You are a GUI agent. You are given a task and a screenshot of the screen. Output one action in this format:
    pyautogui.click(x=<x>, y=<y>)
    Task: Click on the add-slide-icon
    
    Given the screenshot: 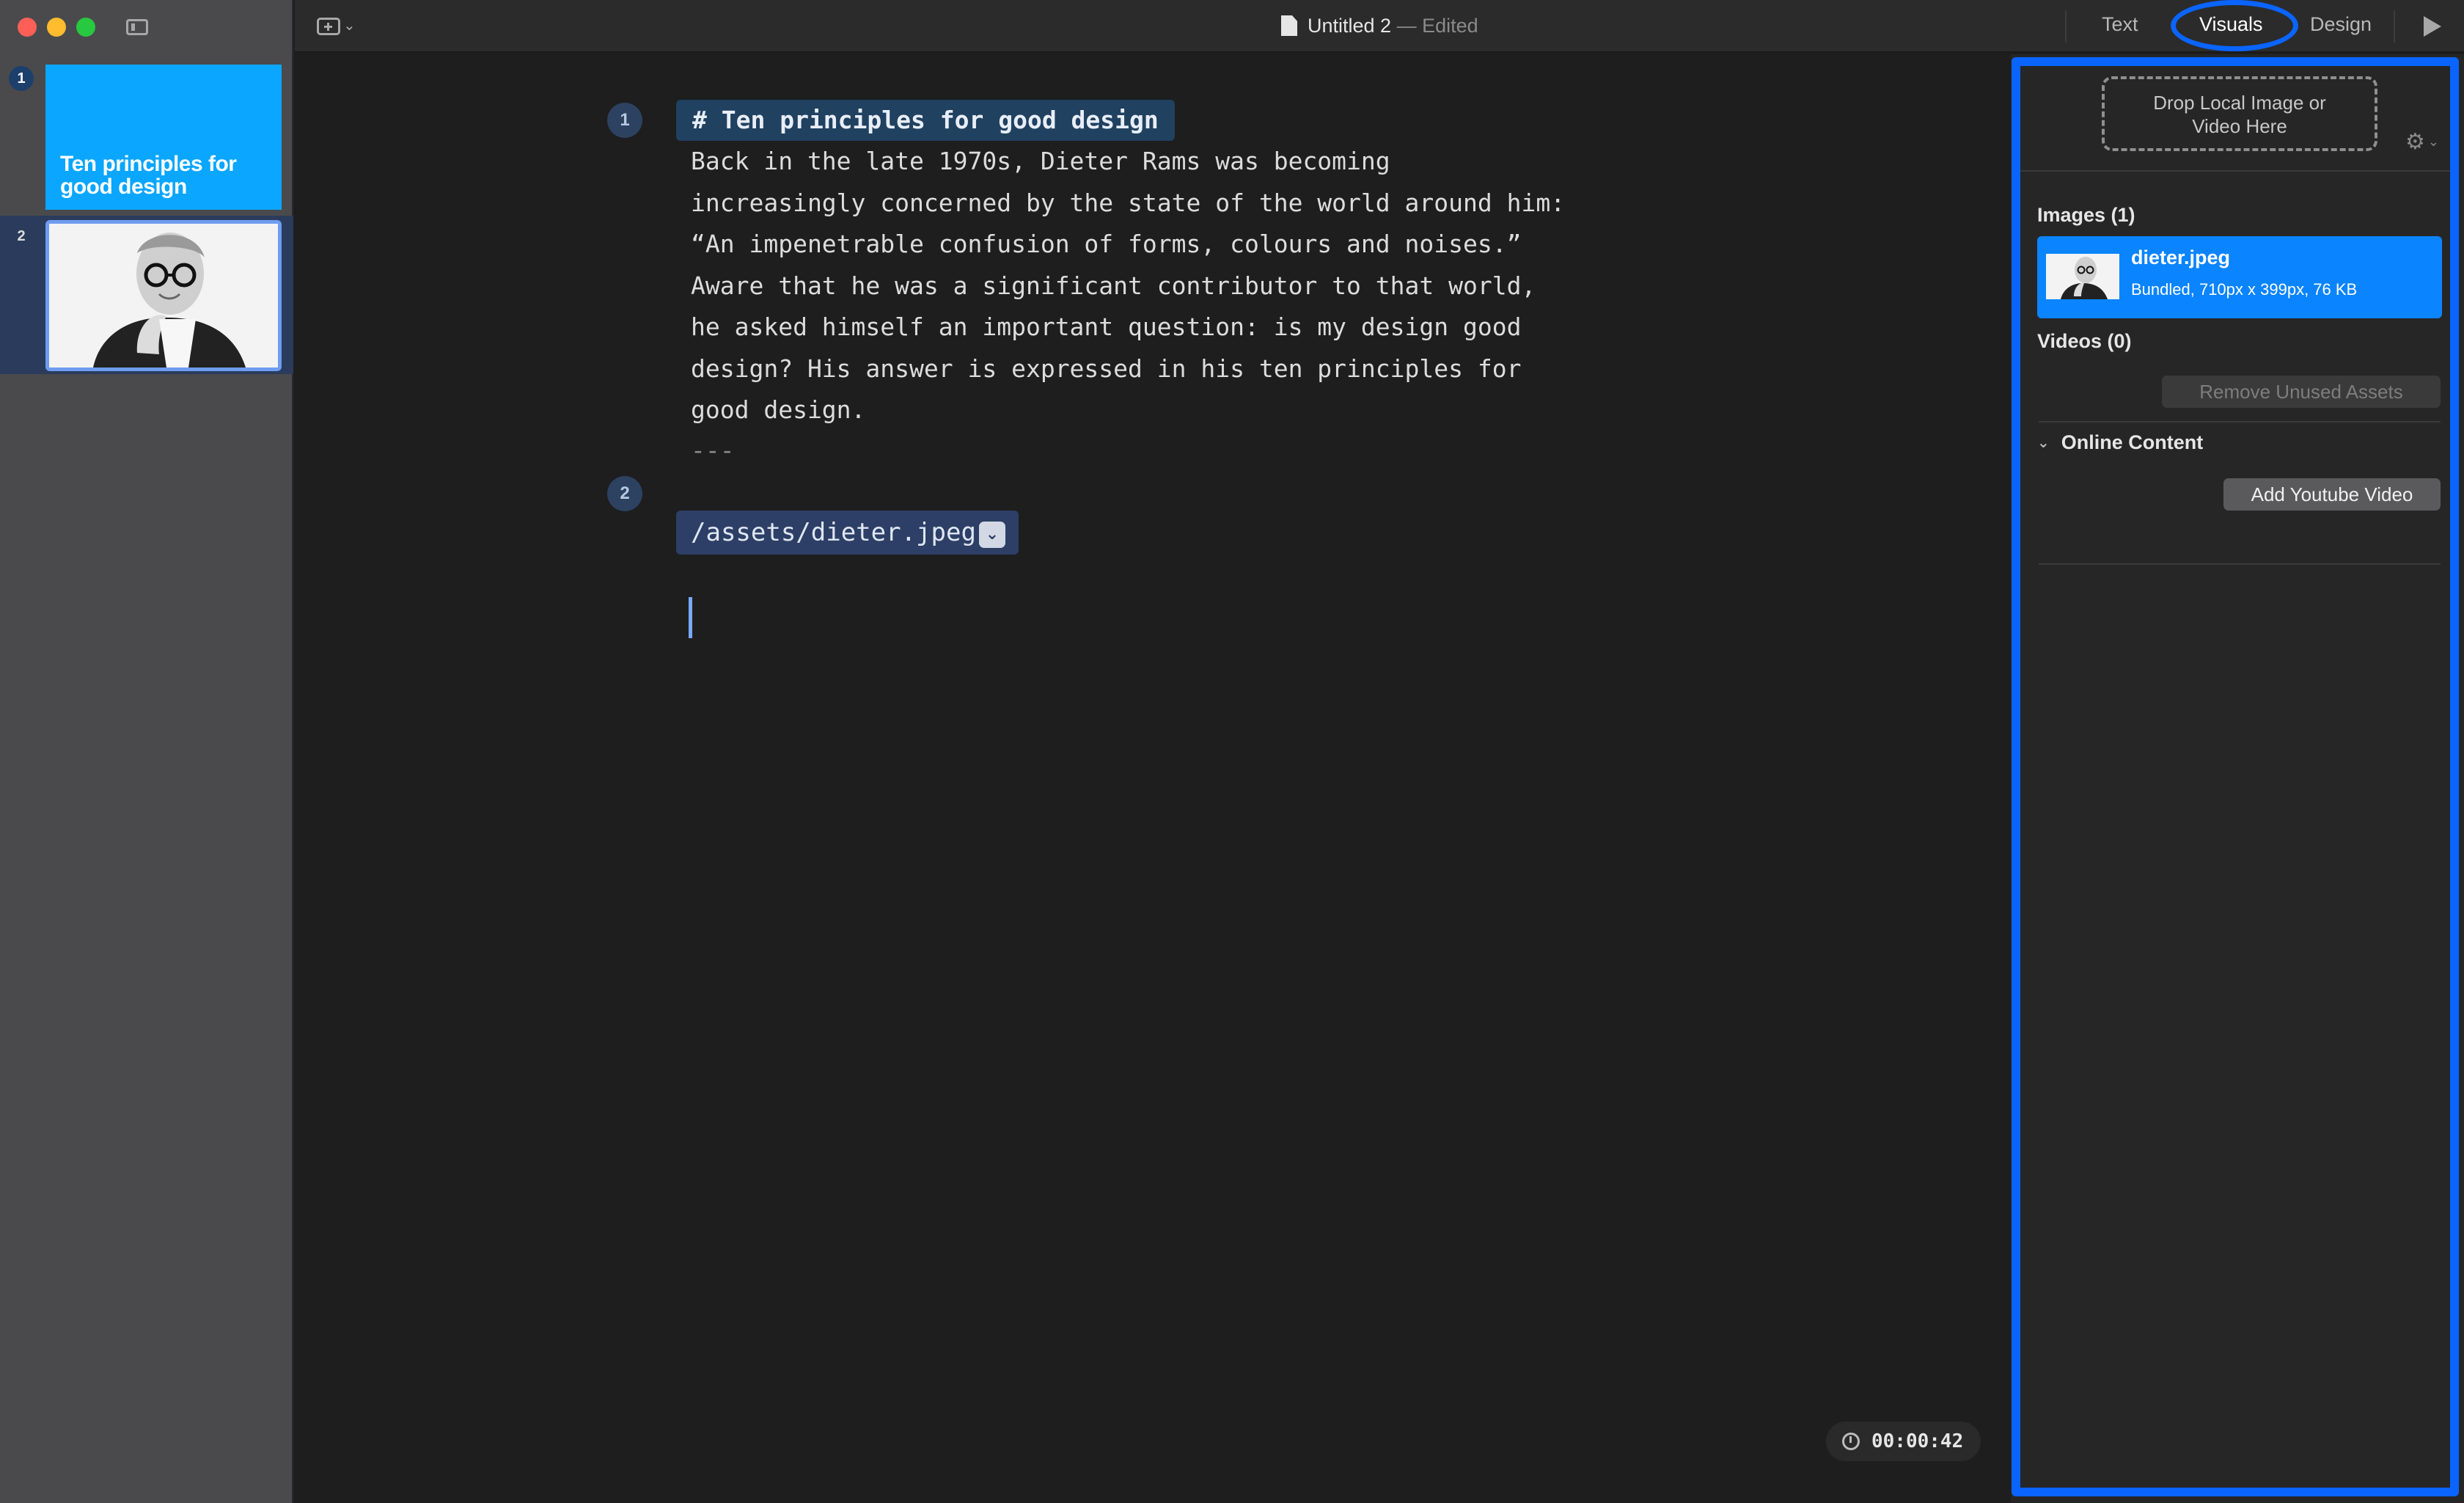 What is the action you would take?
    pyautogui.click(x=328, y=27)
    